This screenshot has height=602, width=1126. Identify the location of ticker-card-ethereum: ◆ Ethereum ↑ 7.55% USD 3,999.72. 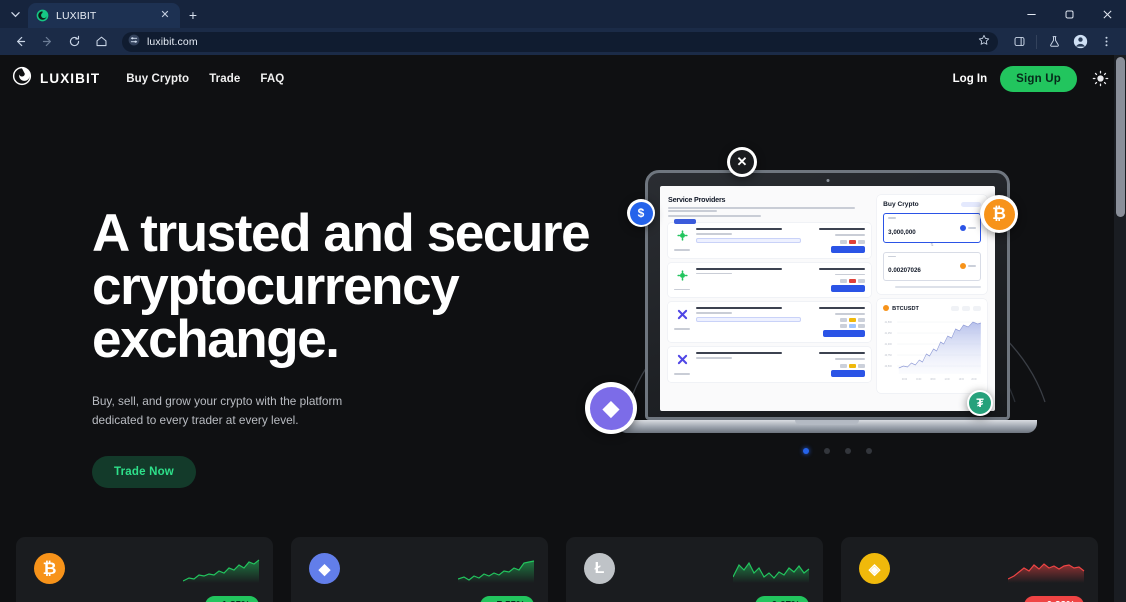
(419, 569).